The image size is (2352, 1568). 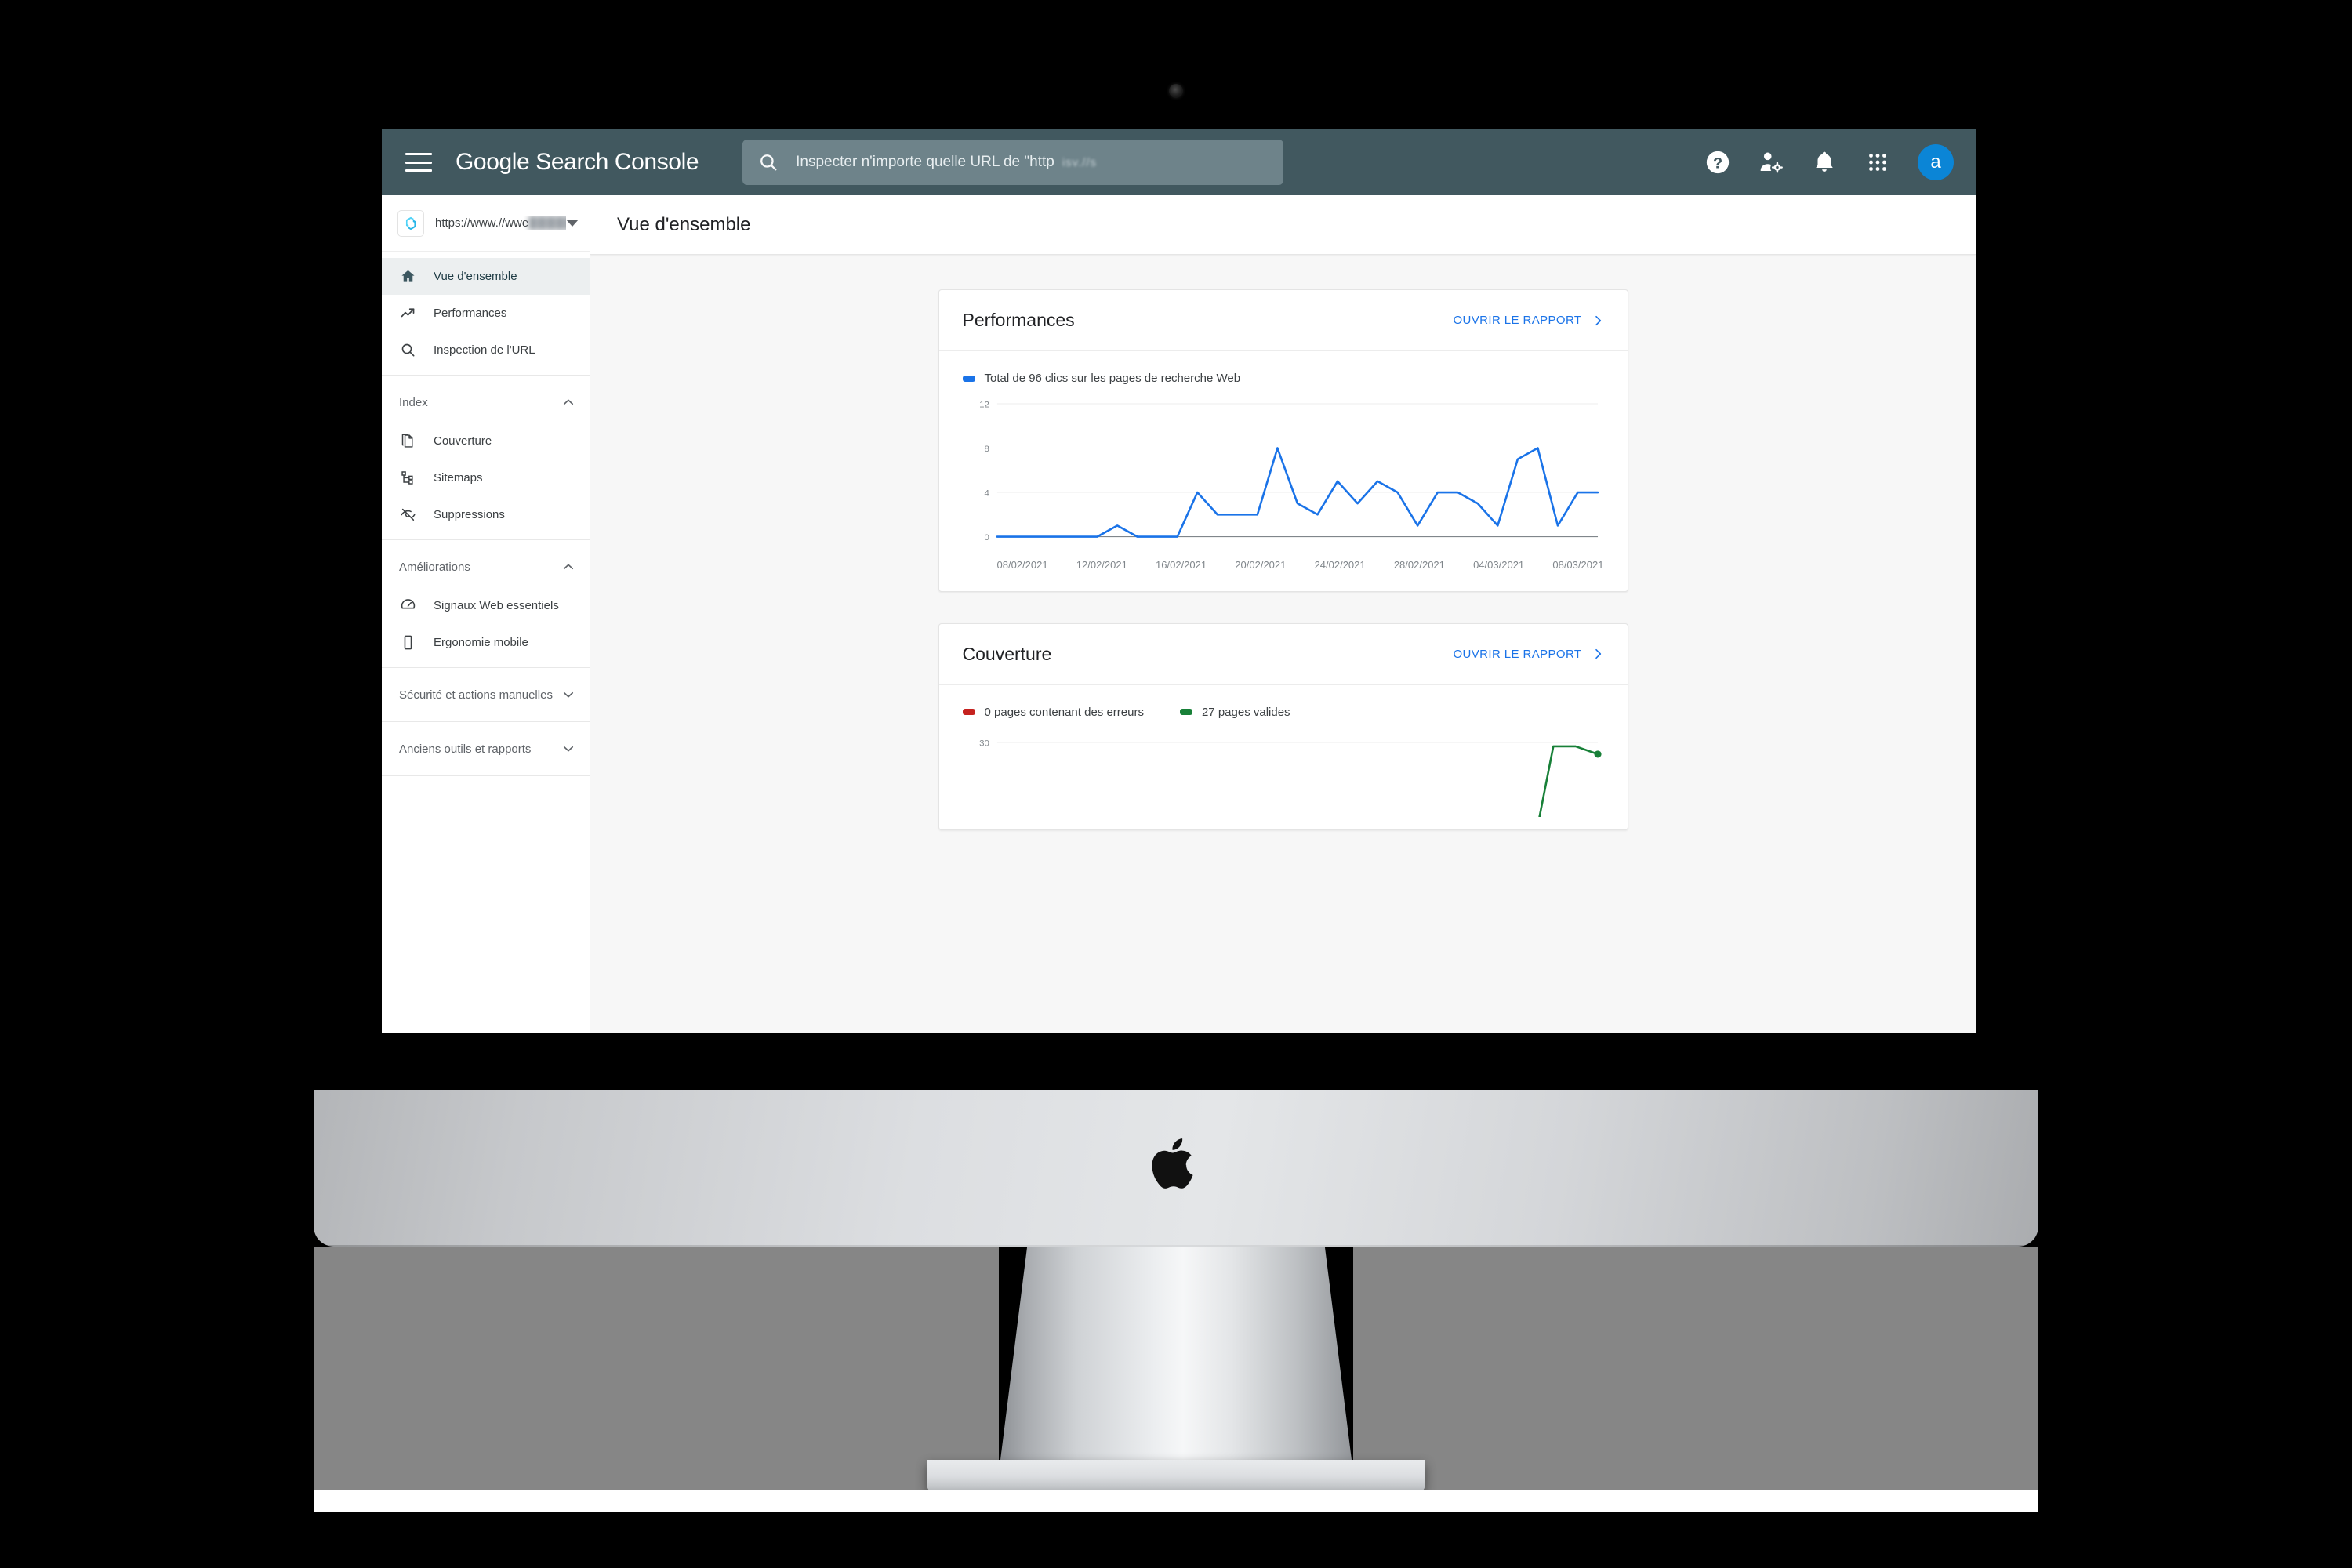 What do you see at coordinates (684, 224) in the screenshot?
I see `page-title: Vue d'ensemble` at bounding box center [684, 224].